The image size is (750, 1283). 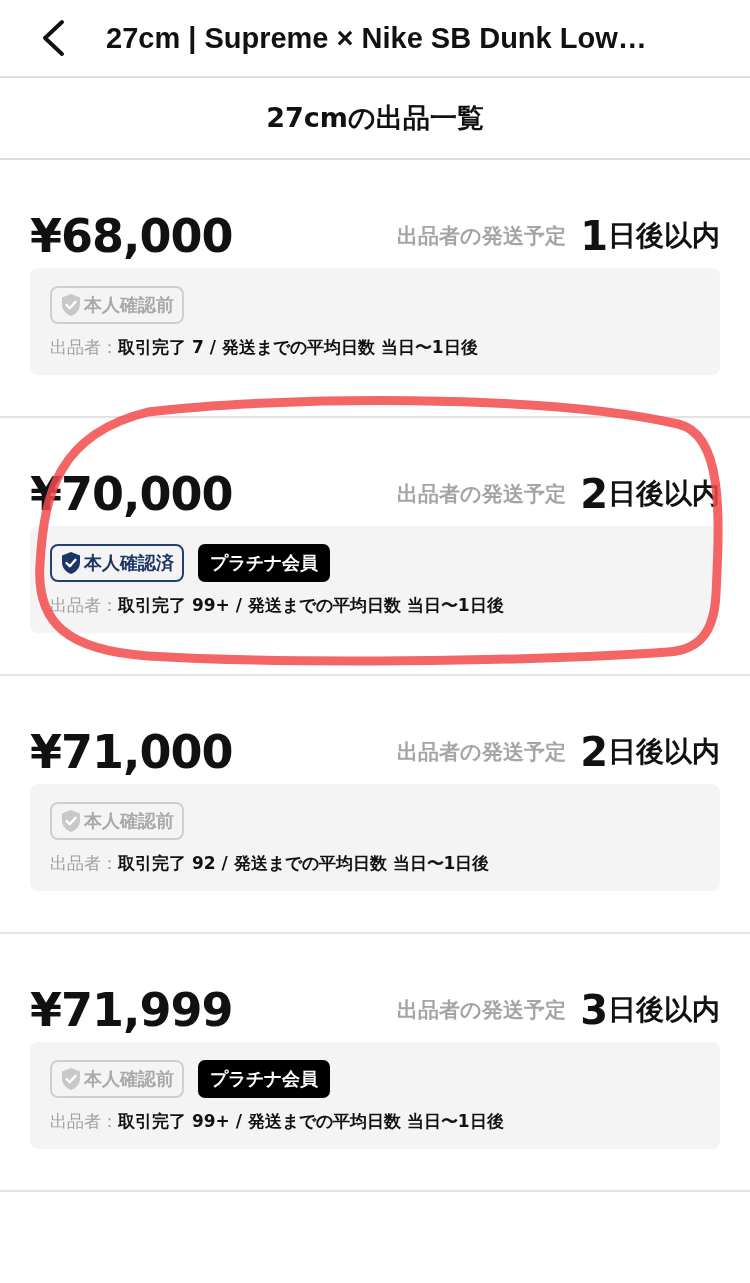 I want to click on shipping-days: 1, so click(x=594, y=236).